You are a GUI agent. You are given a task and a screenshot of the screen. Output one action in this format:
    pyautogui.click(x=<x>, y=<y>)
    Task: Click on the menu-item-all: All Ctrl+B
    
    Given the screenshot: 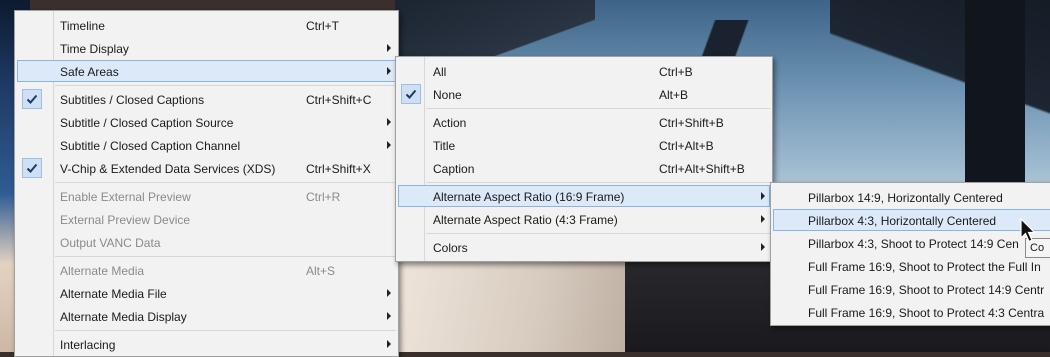 What is the action you would take?
    pyautogui.click(x=584, y=71)
    